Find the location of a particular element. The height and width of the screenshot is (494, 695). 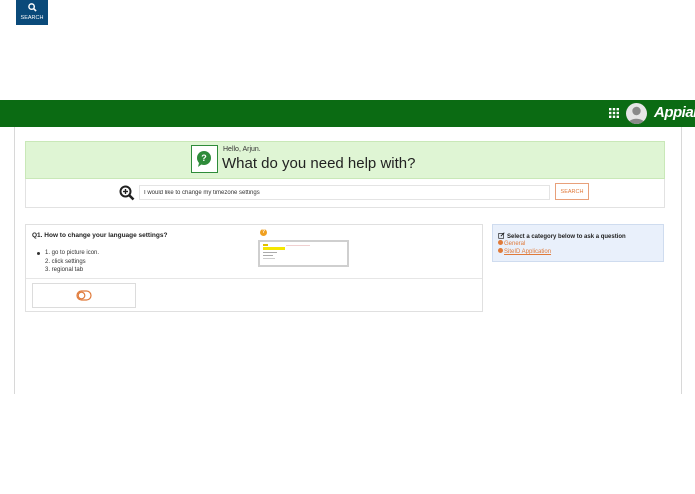

toggle-icon is located at coordinates (84, 295).